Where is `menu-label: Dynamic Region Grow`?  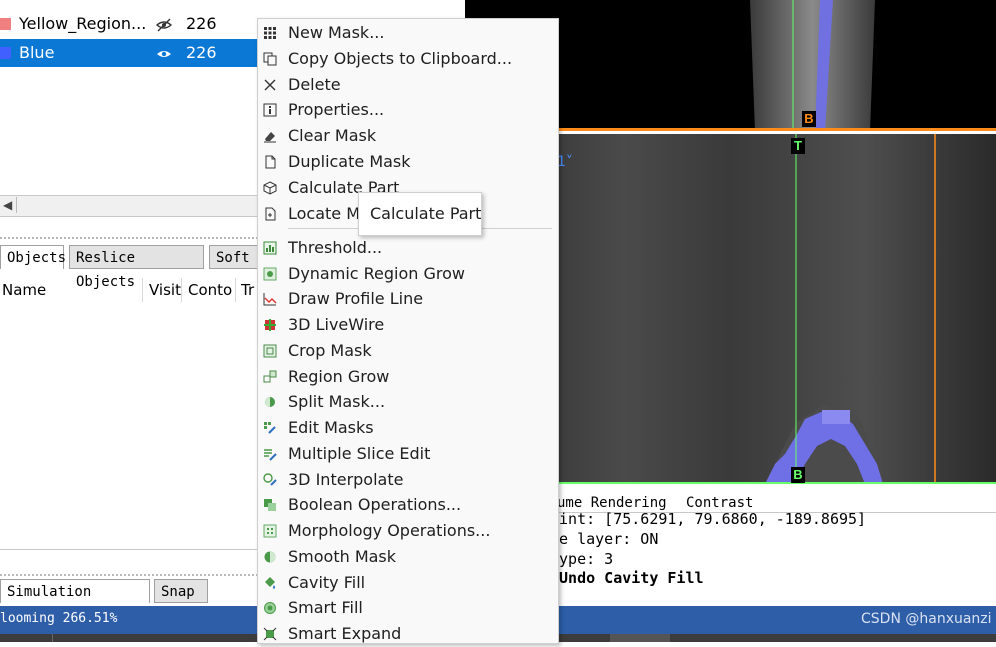
menu-label: Dynamic Region Grow is located at coordinates (377, 273).